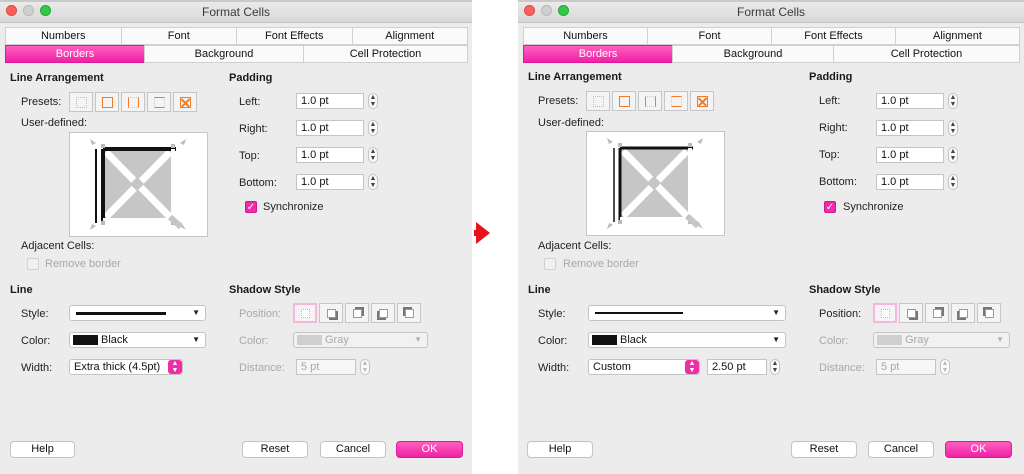  What do you see at coordinates (775, 367) in the screenshot?
I see `line-width-custom-stepper: ▲ ▼` at bounding box center [775, 367].